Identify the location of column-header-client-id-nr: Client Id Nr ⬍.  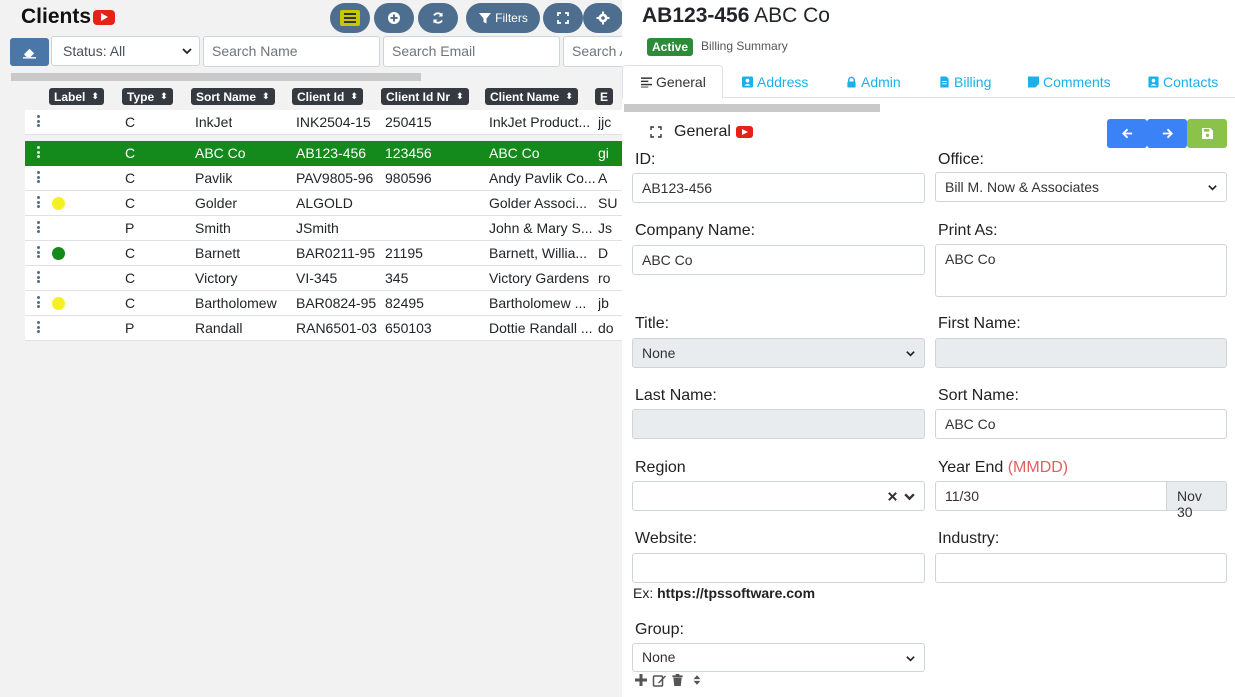
(425, 96).